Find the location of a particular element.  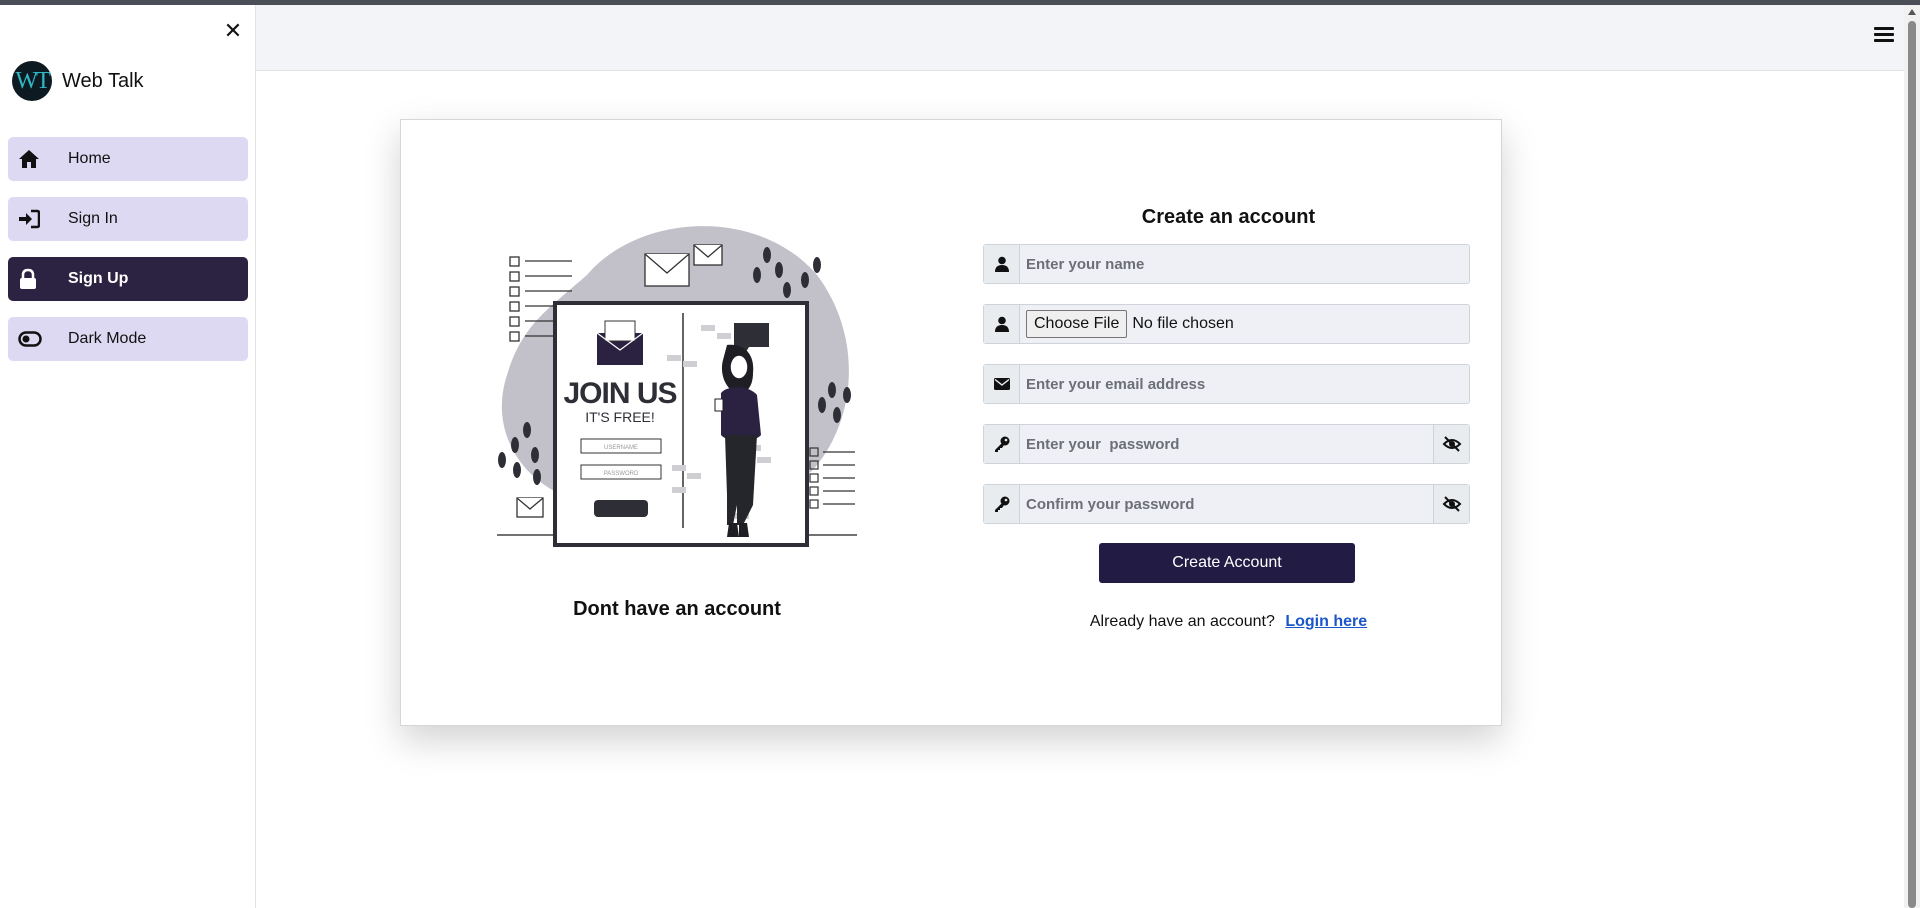

brand-logo: WT is located at coordinates (32, 81).